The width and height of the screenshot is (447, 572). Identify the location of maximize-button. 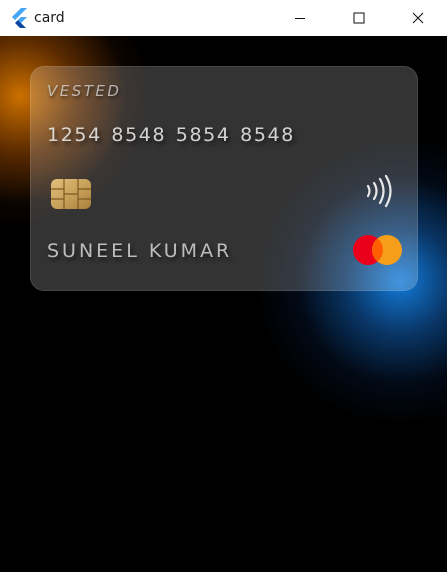
(359, 18).